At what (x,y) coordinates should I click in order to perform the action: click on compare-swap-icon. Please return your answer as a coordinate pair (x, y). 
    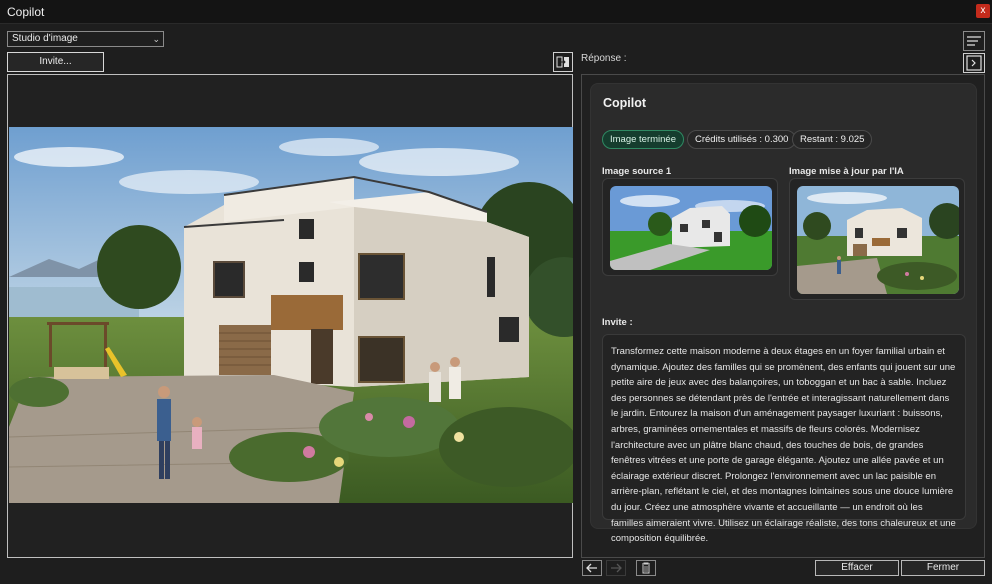
    Looking at the image, I should click on (562, 62).